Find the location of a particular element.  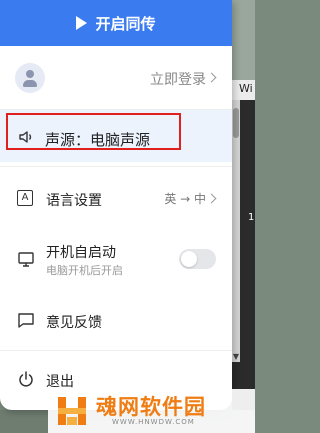

watermark: 魂网软件园 WWW.HNWDW.COM is located at coordinates (151, 411).